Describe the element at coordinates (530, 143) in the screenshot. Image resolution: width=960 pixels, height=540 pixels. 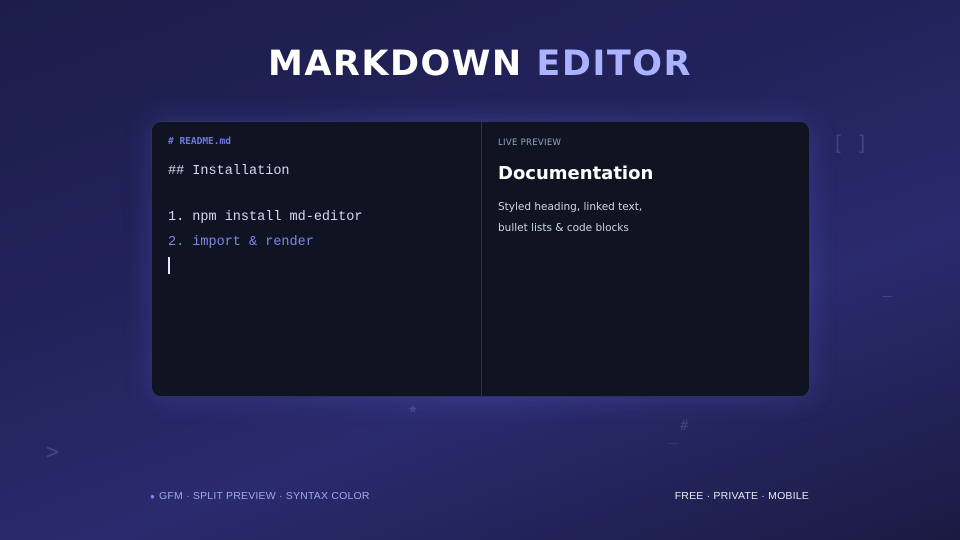
I see `live-preview-label: LIVE PREVIEW` at that location.